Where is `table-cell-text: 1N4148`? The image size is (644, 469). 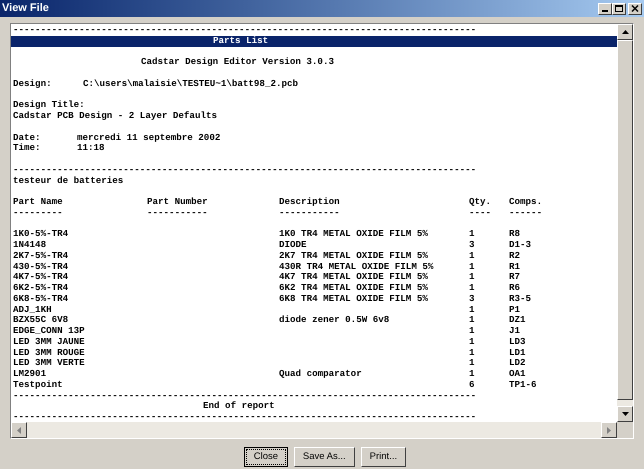 table-cell-text: 1N4148 is located at coordinates (30, 245).